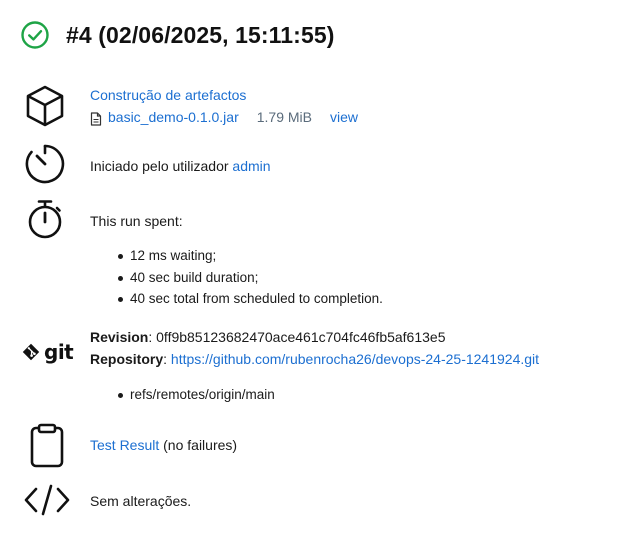  What do you see at coordinates (173, 117) in the screenshot?
I see `artifact-file-link: basic_demo-0.1.0.jar` at bounding box center [173, 117].